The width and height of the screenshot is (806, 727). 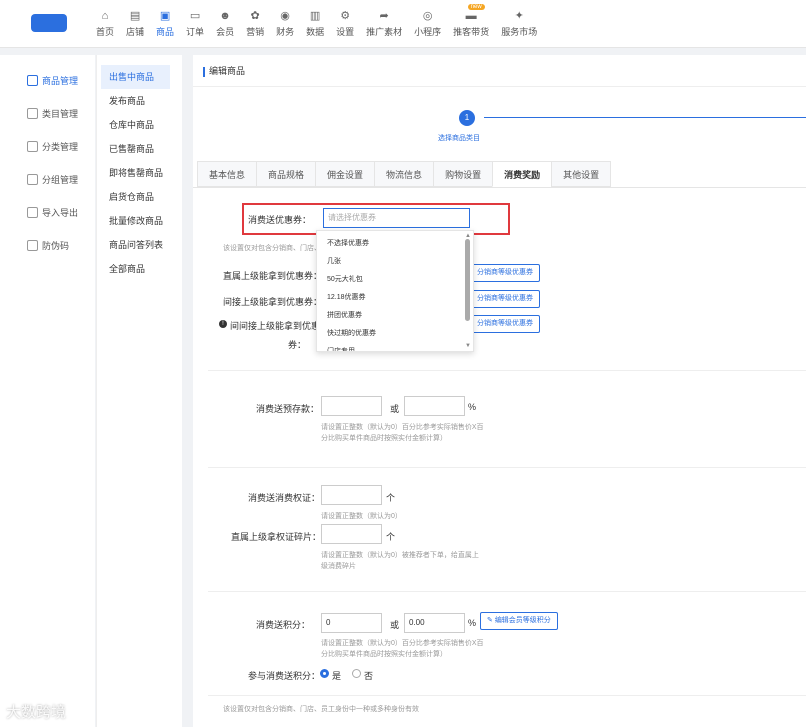 What do you see at coordinates (195, 24) in the screenshot?
I see `topnav-item-3: ▭ 订单` at bounding box center [195, 24].